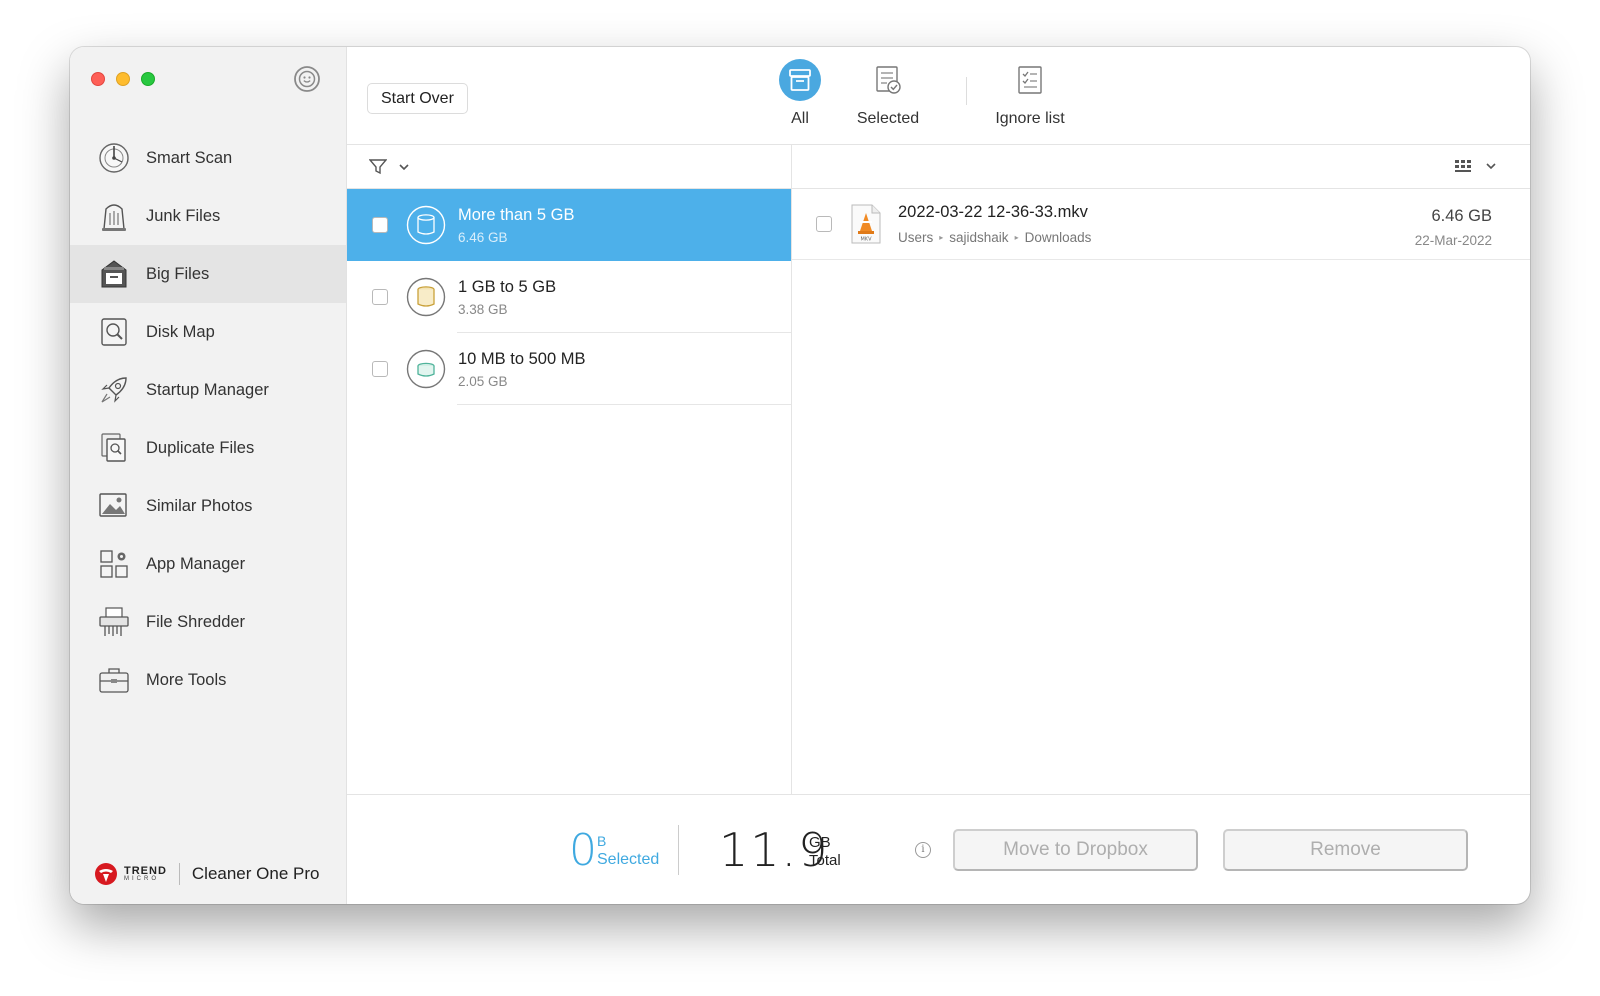  I want to click on sidebar-item-smart-scan: Smart Scan, so click(208, 158).